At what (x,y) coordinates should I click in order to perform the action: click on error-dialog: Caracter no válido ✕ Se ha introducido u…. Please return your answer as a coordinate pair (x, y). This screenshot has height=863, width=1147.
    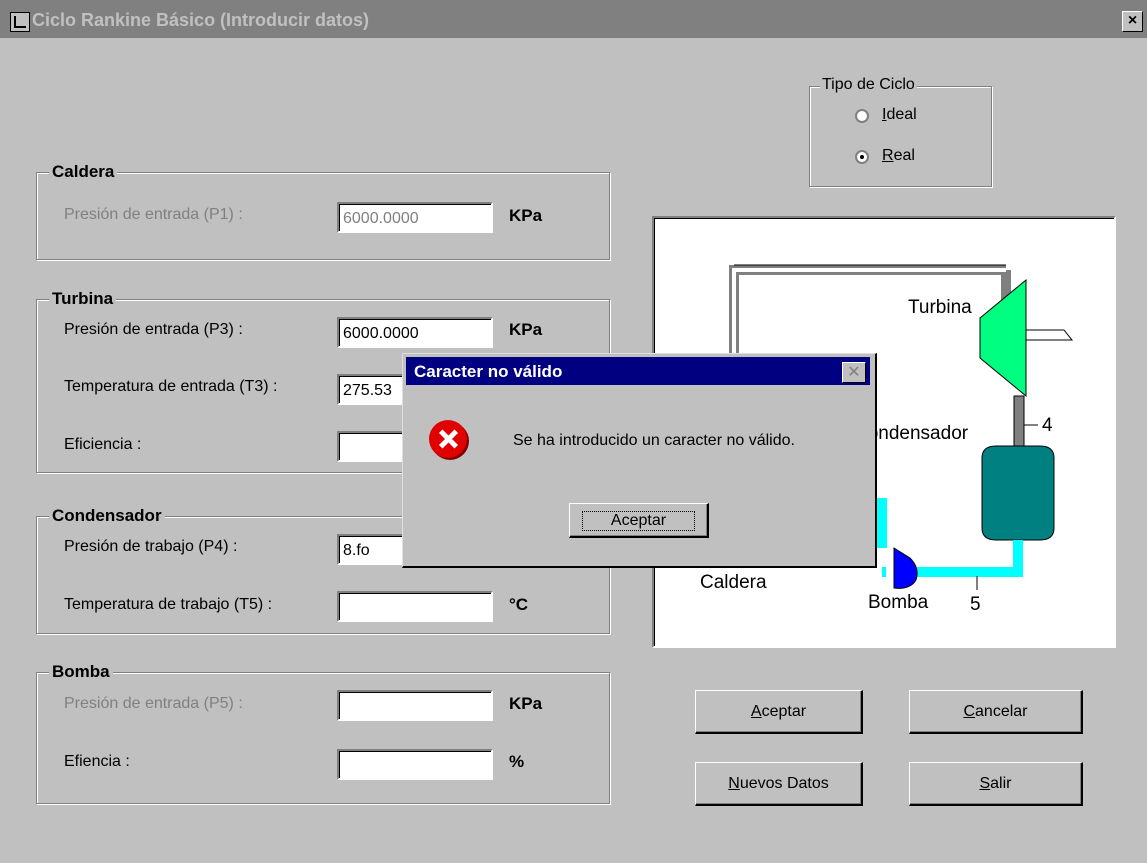
    Looking at the image, I should click on (639, 460).